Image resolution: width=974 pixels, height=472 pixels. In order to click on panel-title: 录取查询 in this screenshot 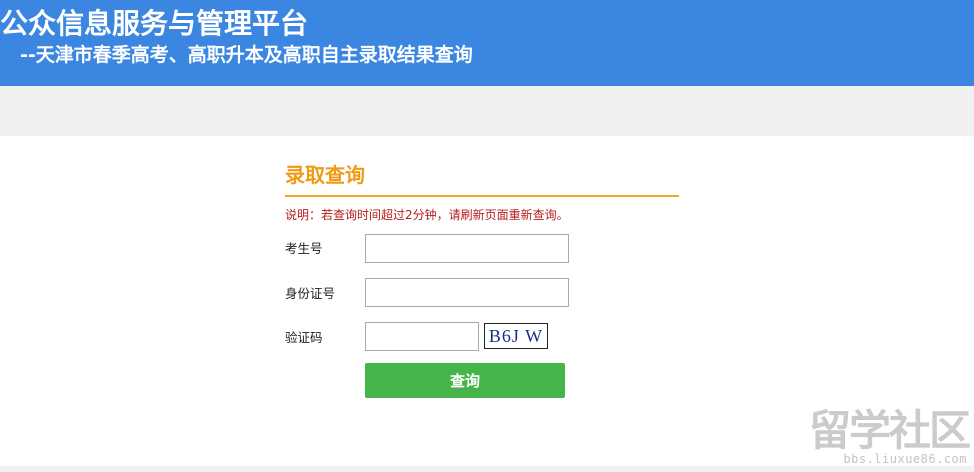, I will do `click(482, 178)`.